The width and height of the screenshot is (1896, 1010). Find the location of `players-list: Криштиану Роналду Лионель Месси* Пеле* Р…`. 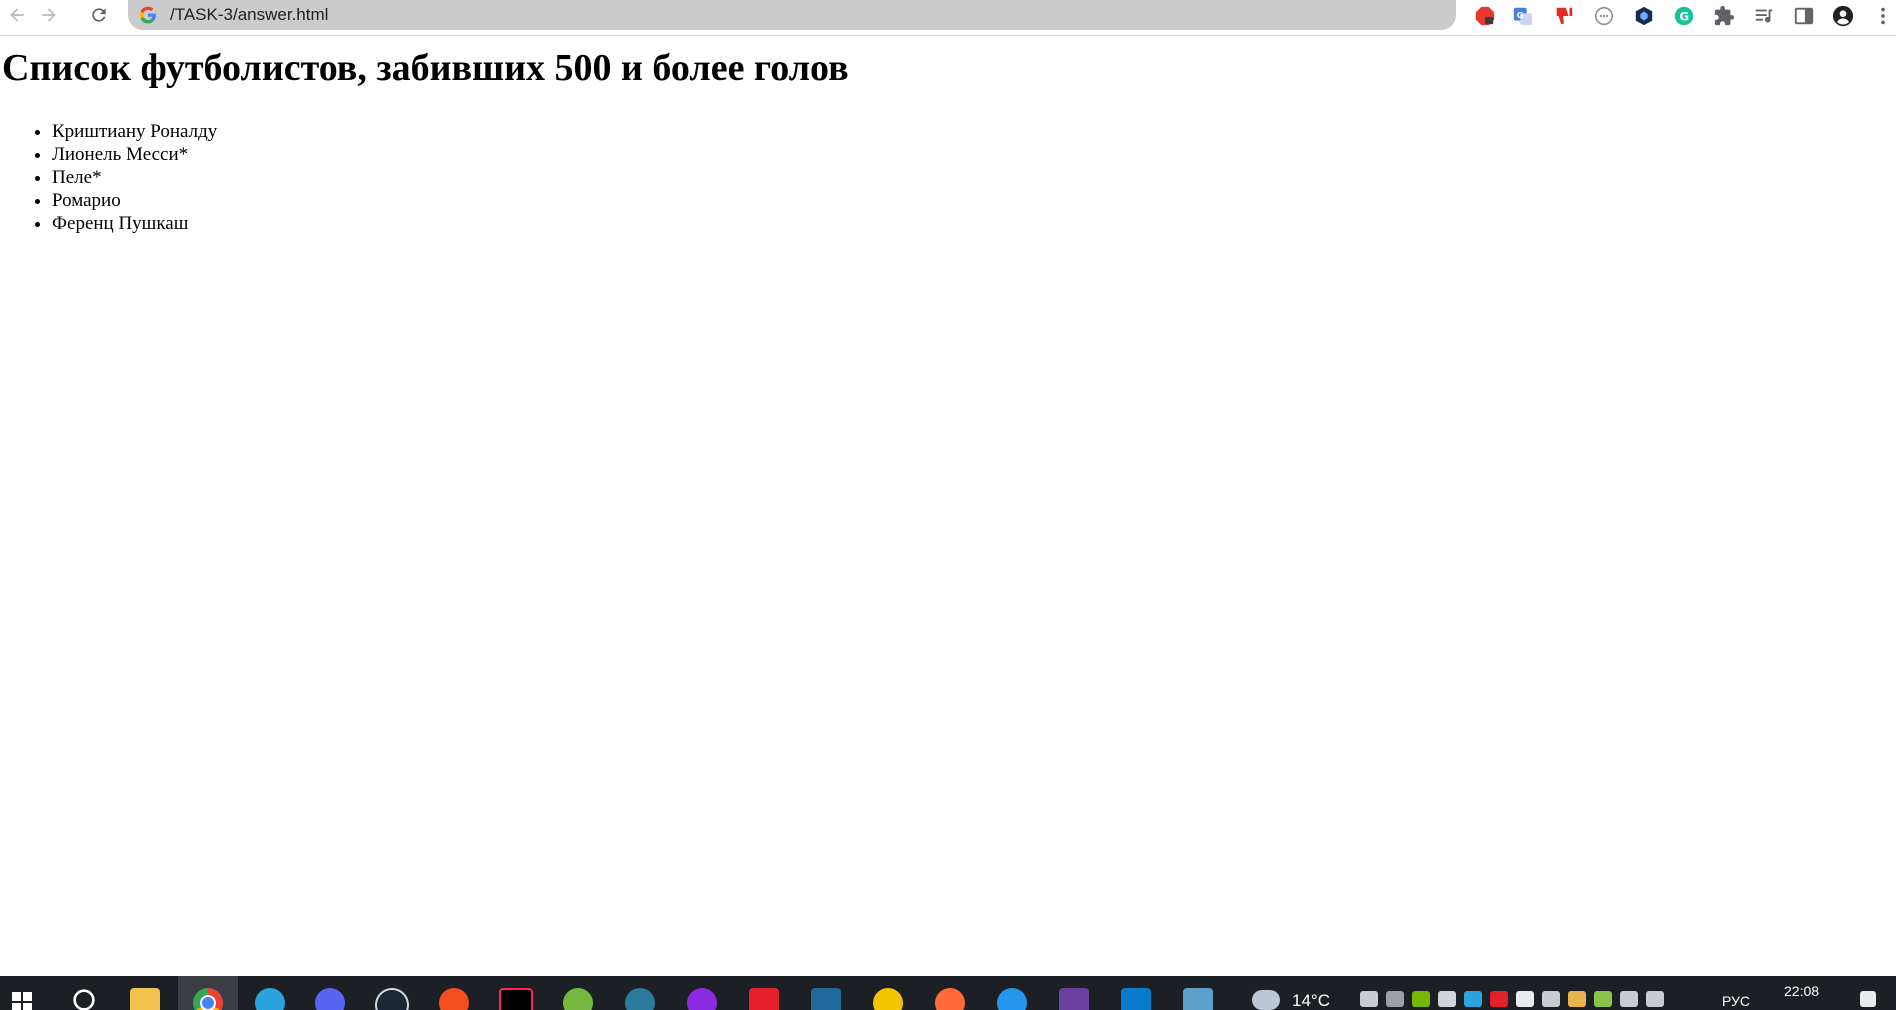

players-list: Криштиану Роналду Лионель Месси* Пеле* Р… is located at coordinates (108, 177).